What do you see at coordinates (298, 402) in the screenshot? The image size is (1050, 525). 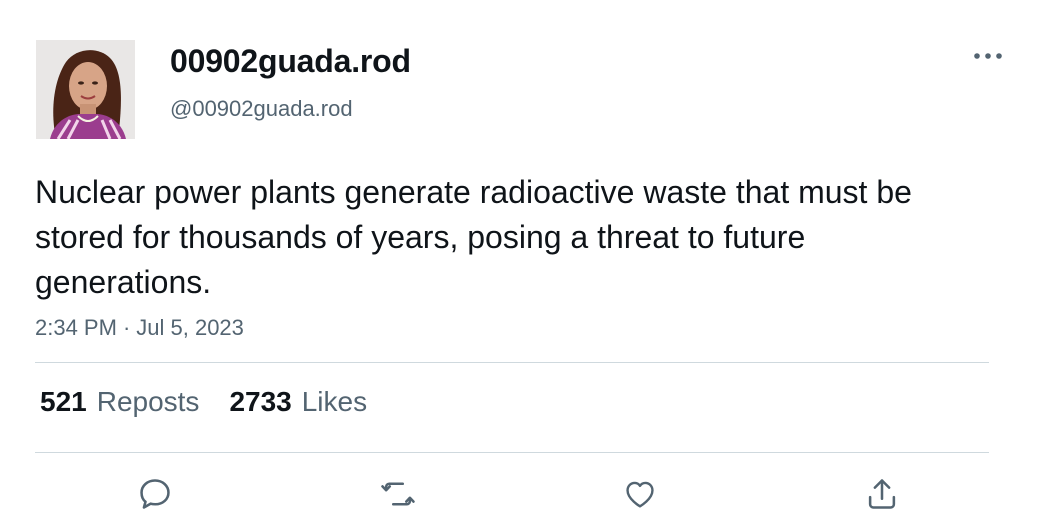 I see `likes-stat: 2733 Likes` at bounding box center [298, 402].